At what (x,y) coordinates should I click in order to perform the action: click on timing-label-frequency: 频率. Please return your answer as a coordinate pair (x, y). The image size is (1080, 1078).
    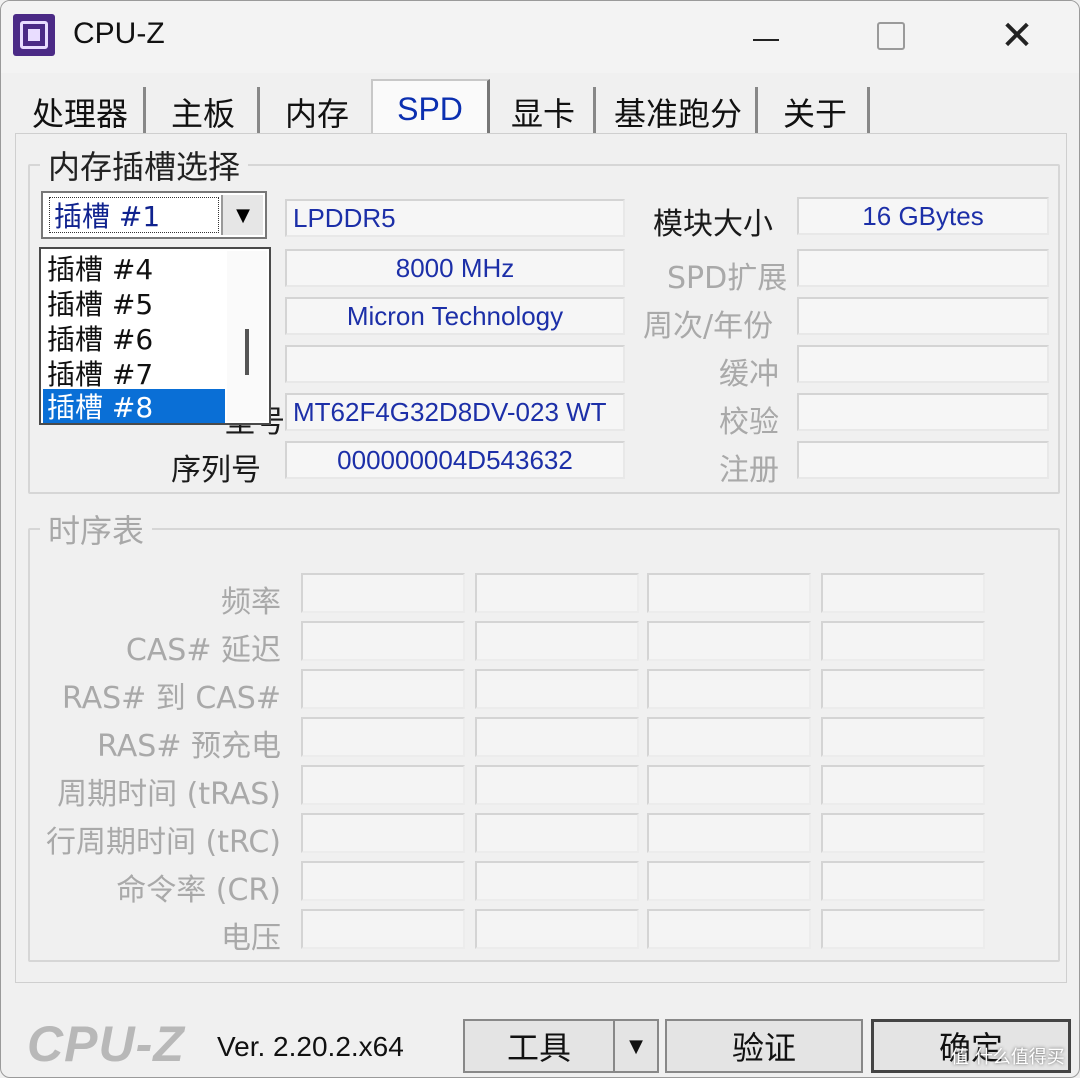
    Looking at the image, I should click on (251, 602).